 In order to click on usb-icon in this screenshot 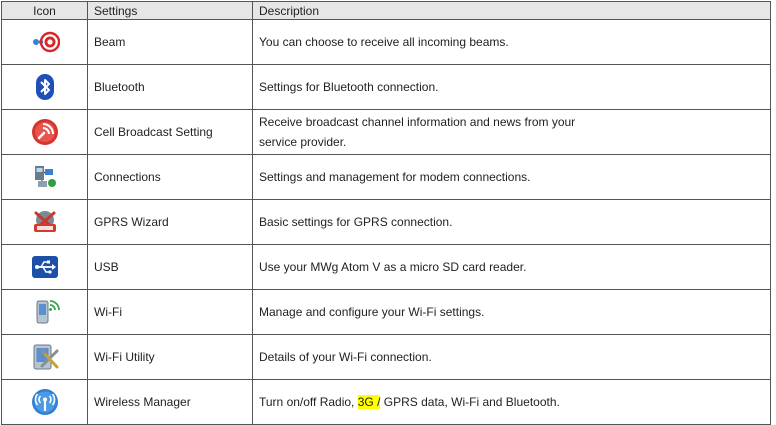, I will do `click(44, 267)`.